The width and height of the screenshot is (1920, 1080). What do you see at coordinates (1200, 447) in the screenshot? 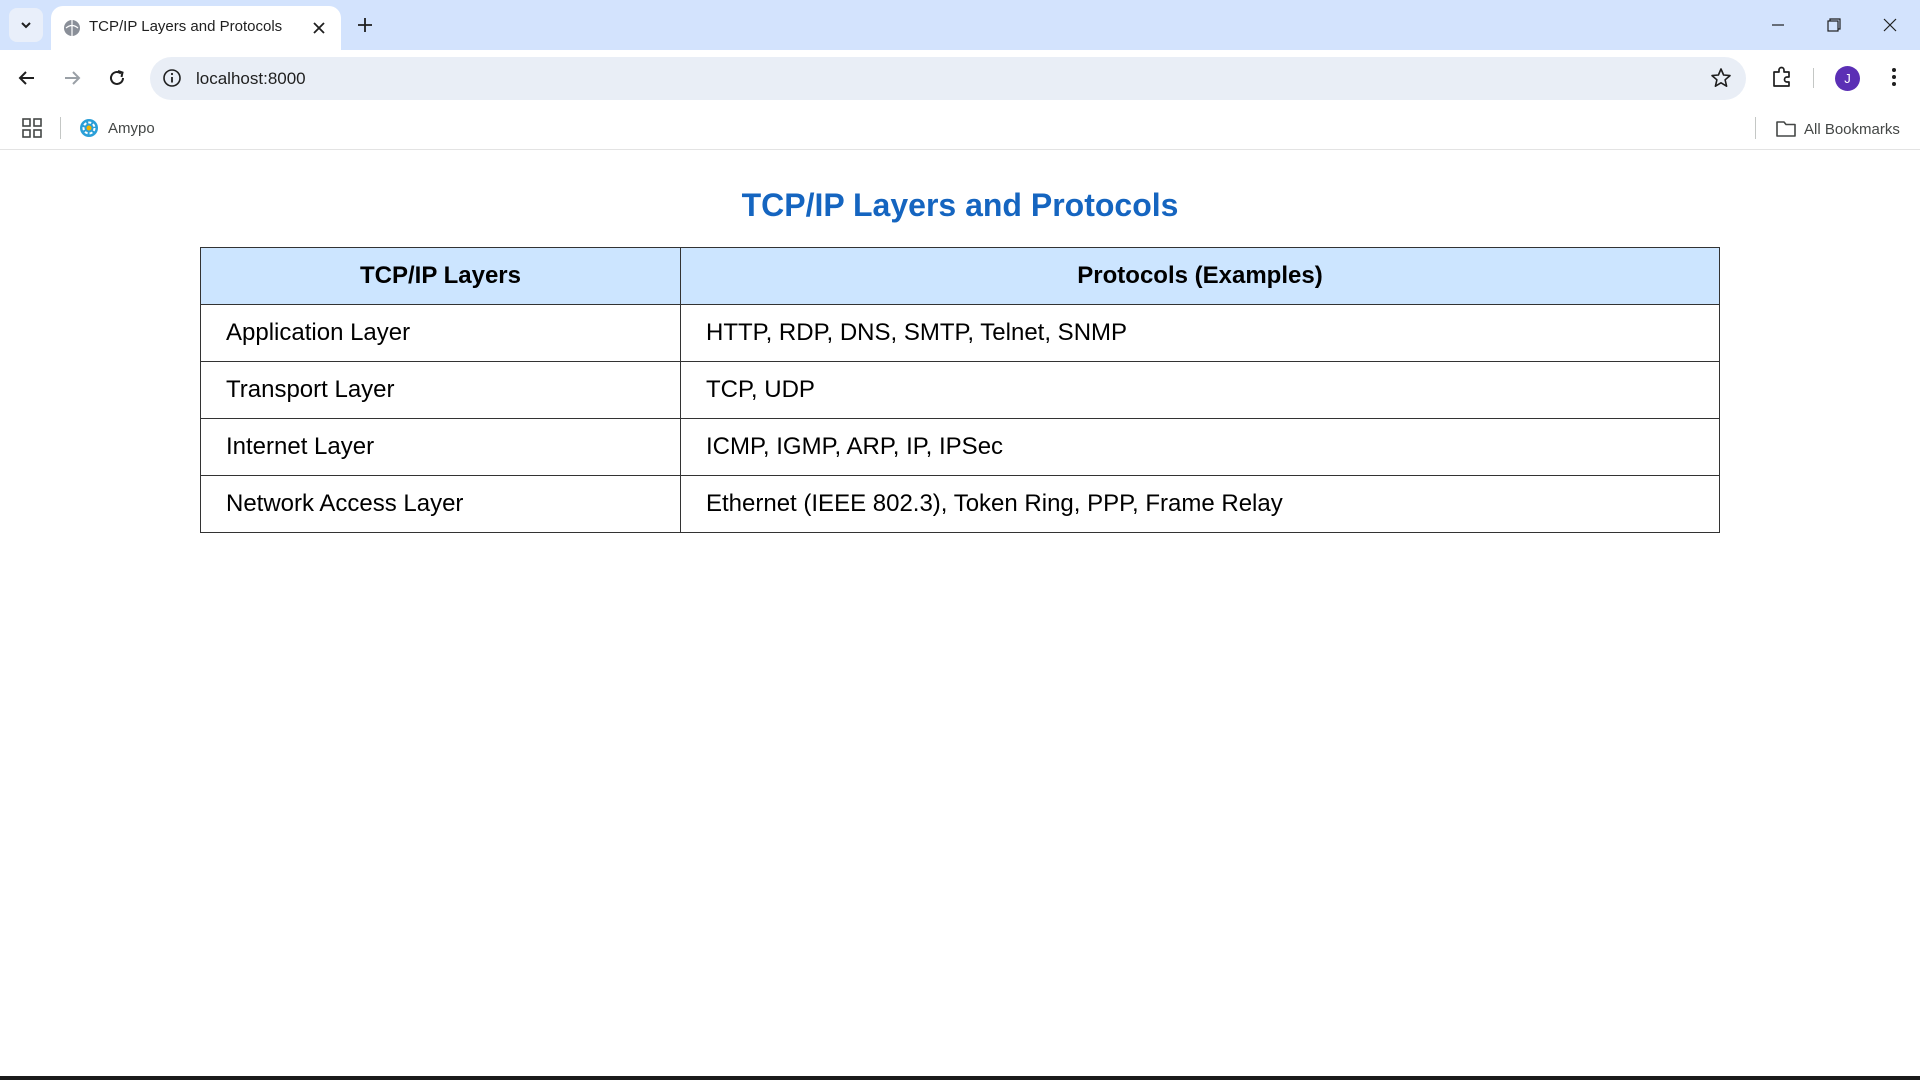
I see `protocols-cell: ICMP, IGMP, ARP, IP, IPSec` at bounding box center [1200, 447].